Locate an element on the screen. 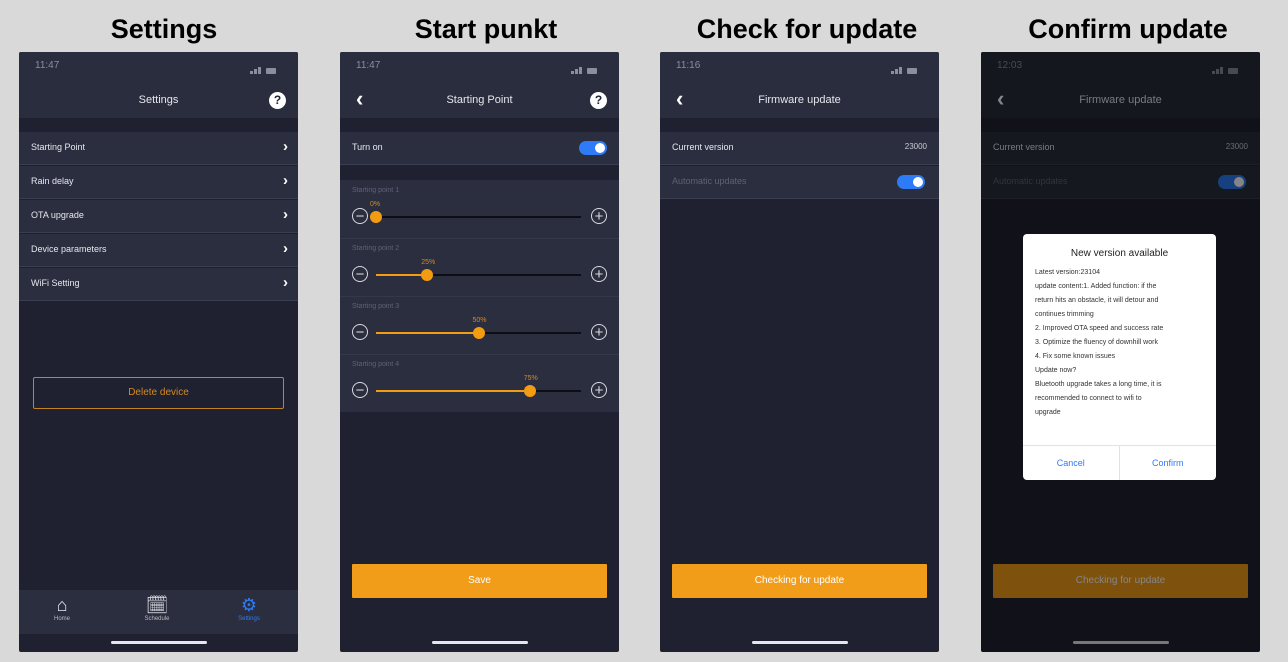 This screenshot has height=662, width=1288. menu-item-starting-point: Starting Point › is located at coordinates (158, 148).